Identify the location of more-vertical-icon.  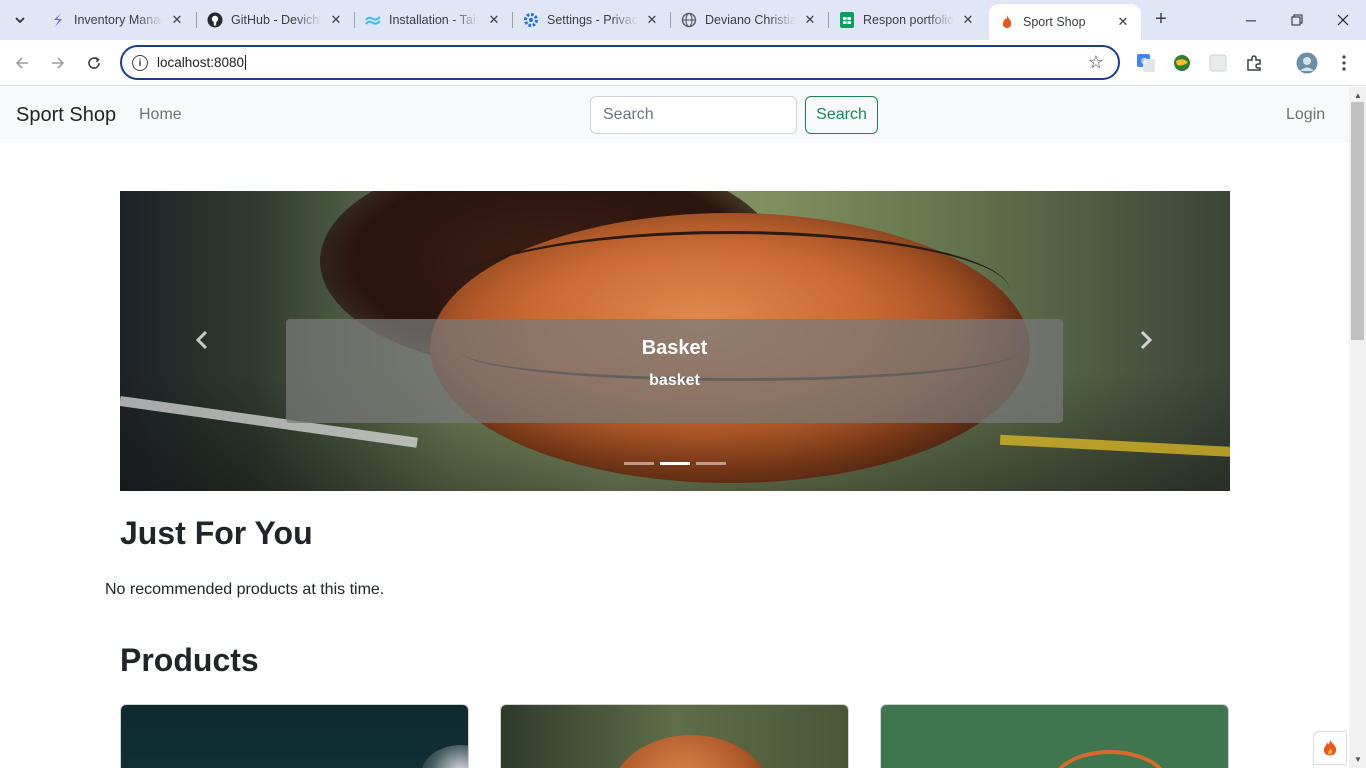
(1344, 63).